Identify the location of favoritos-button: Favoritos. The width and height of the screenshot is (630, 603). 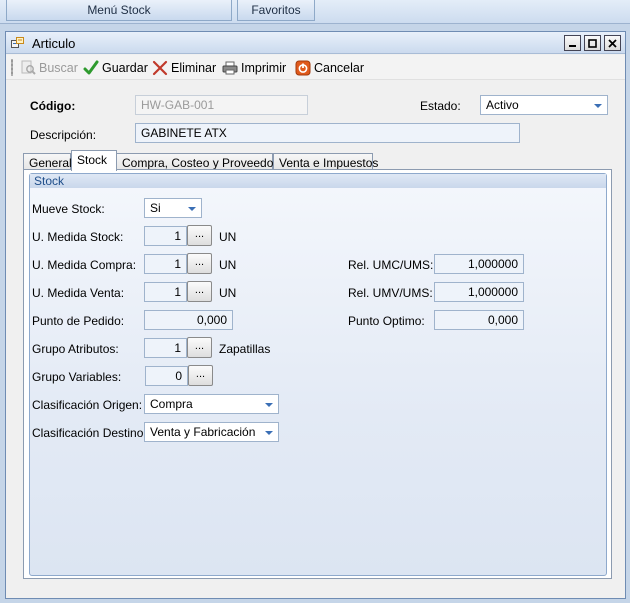
(276, 10).